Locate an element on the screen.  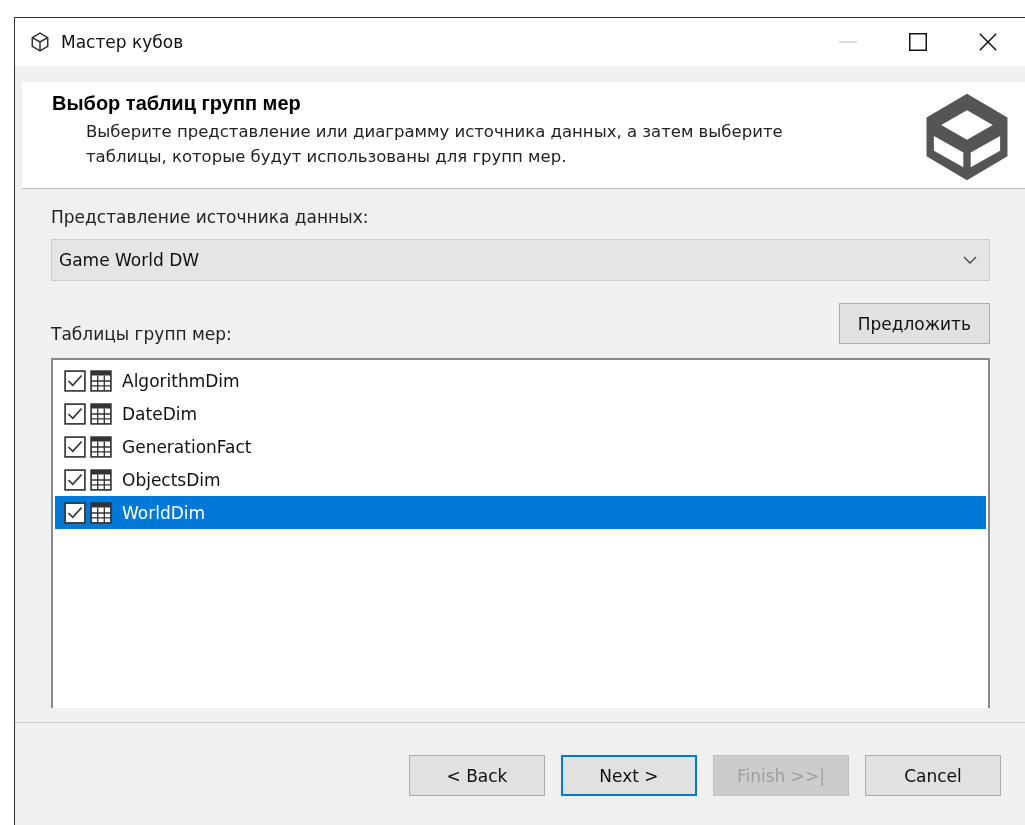
table-name: ObjectsDim is located at coordinates (171, 479).